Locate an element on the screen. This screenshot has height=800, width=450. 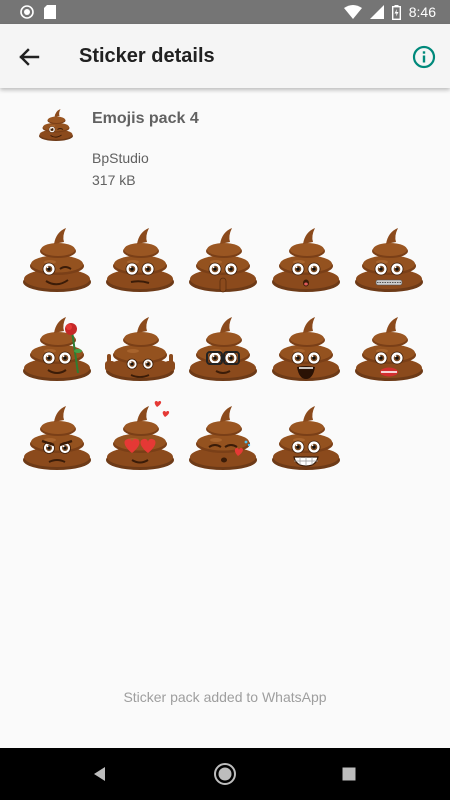
sticker-kiss-image is located at coordinates (223, 438).